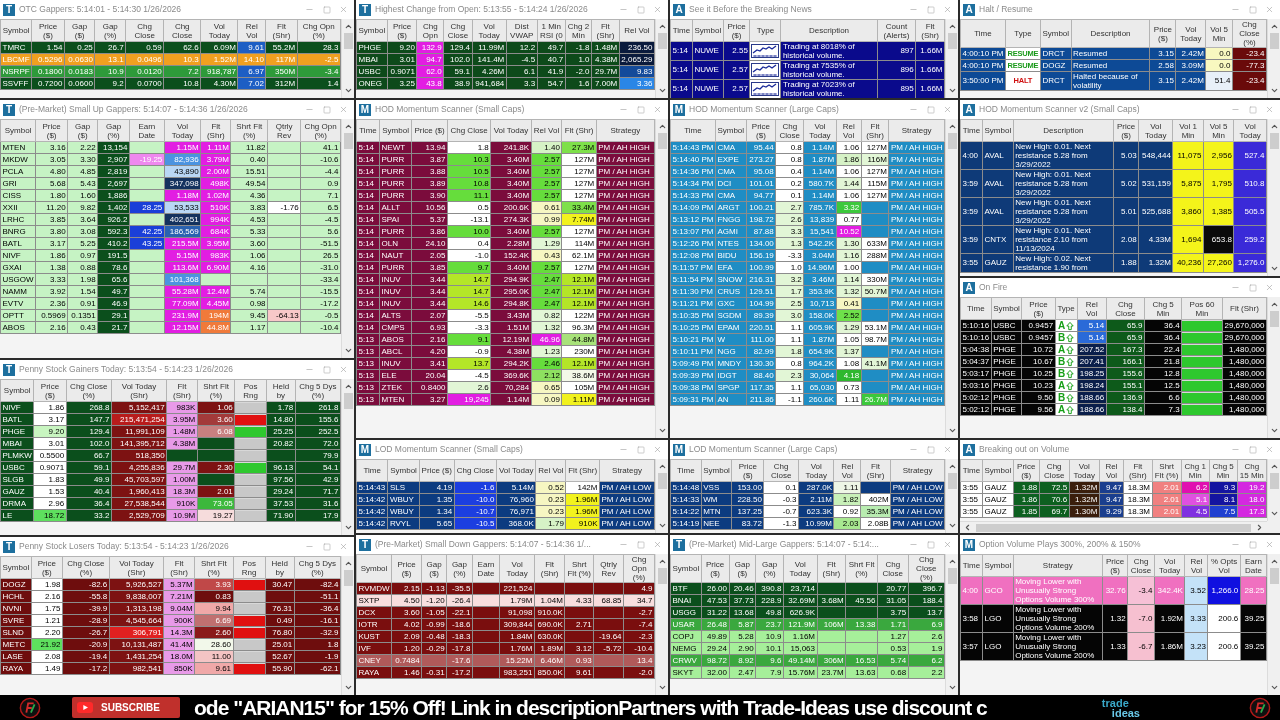  Describe the element at coordinates (765, 30) in the screenshot. I see `column-header: Type` at that location.